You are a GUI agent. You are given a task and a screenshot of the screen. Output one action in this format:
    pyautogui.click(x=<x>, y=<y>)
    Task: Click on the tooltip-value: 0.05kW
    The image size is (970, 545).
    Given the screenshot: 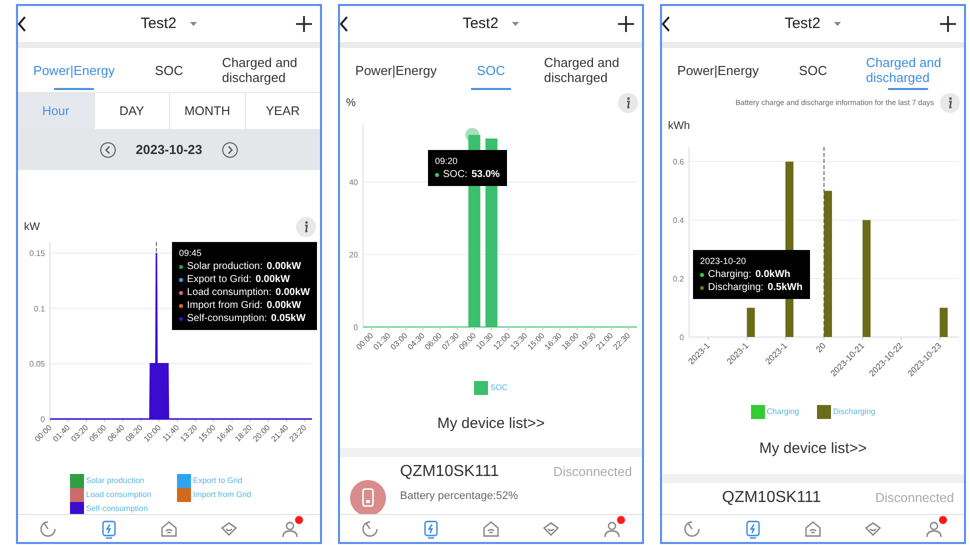 What is the action you would take?
    pyautogui.click(x=288, y=318)
    